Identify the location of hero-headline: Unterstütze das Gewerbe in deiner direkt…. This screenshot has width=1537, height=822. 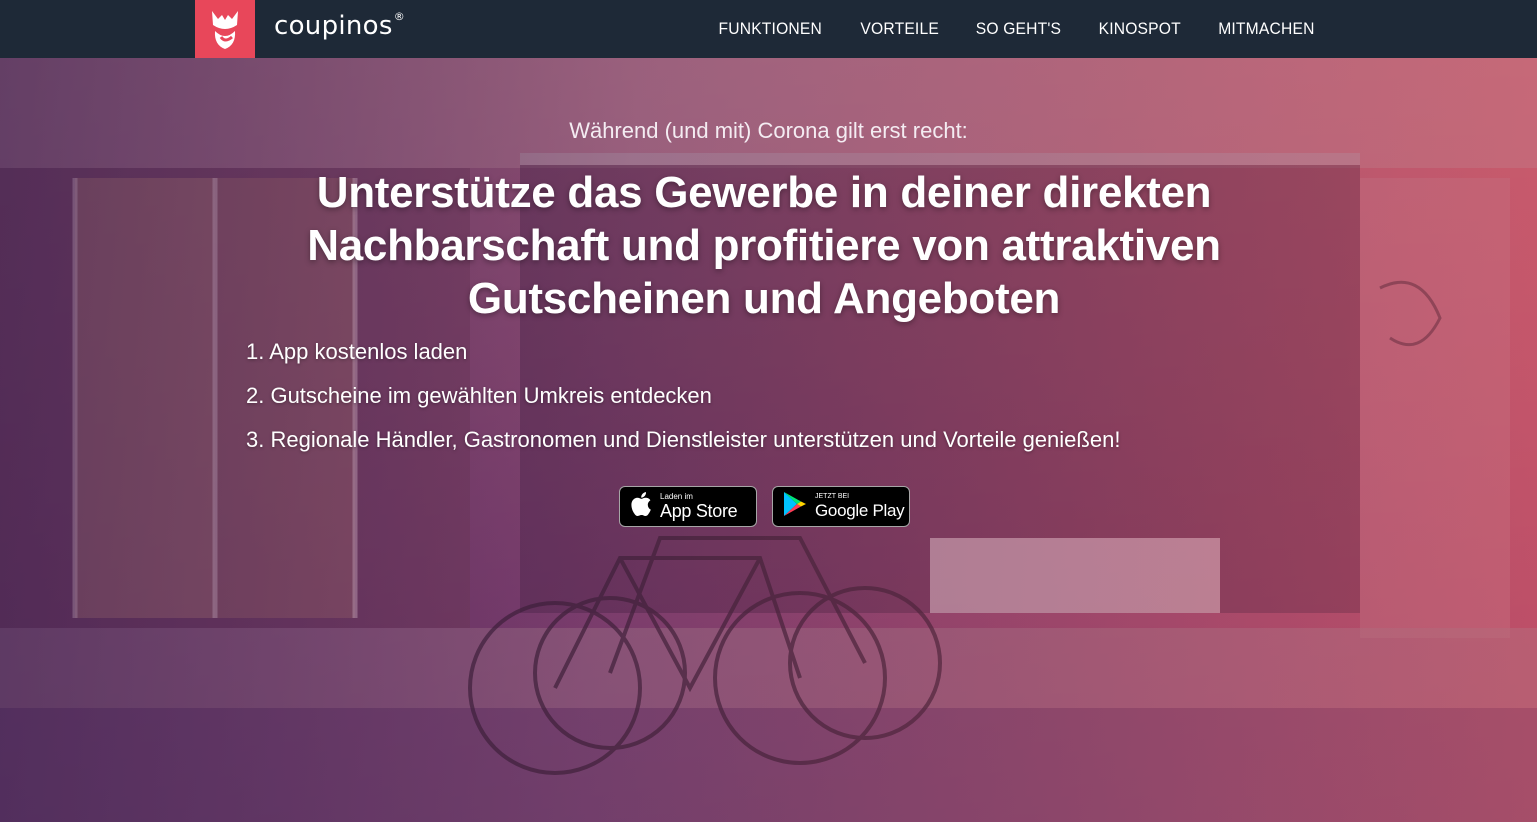
(764, 245).